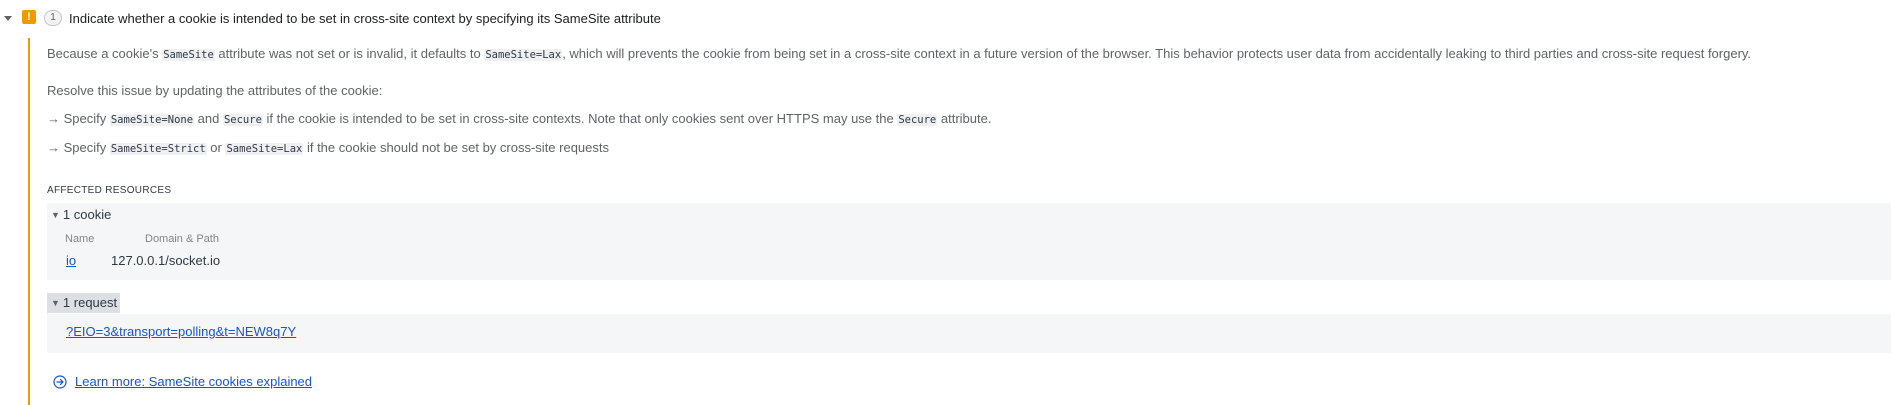  Describe the element at coordinates (216, 147) in the screenshot. I see `resolution-text: or` at that location.